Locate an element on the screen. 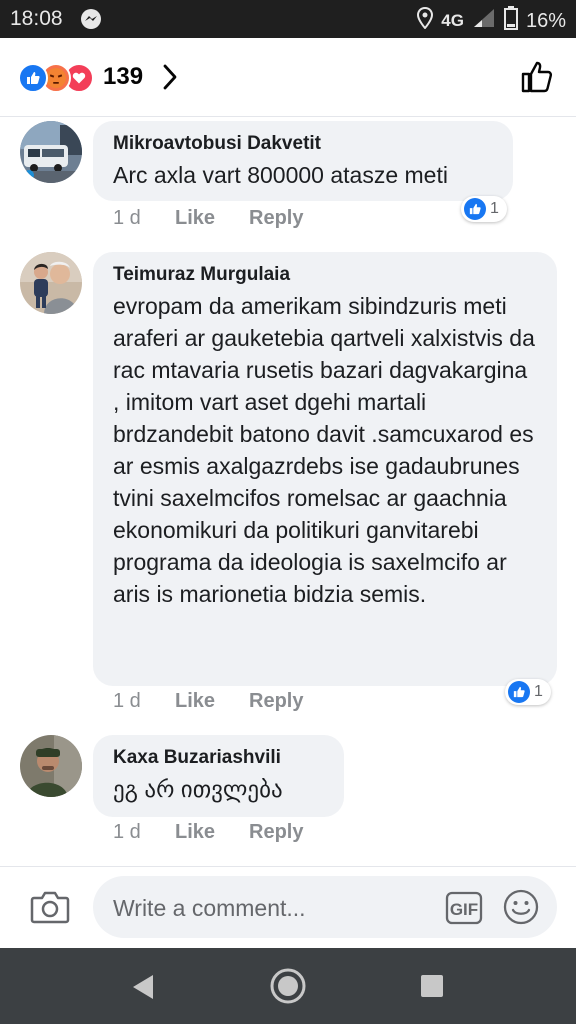 The image size is (576, 1024). back-icon is located at coordinates (143, 989).